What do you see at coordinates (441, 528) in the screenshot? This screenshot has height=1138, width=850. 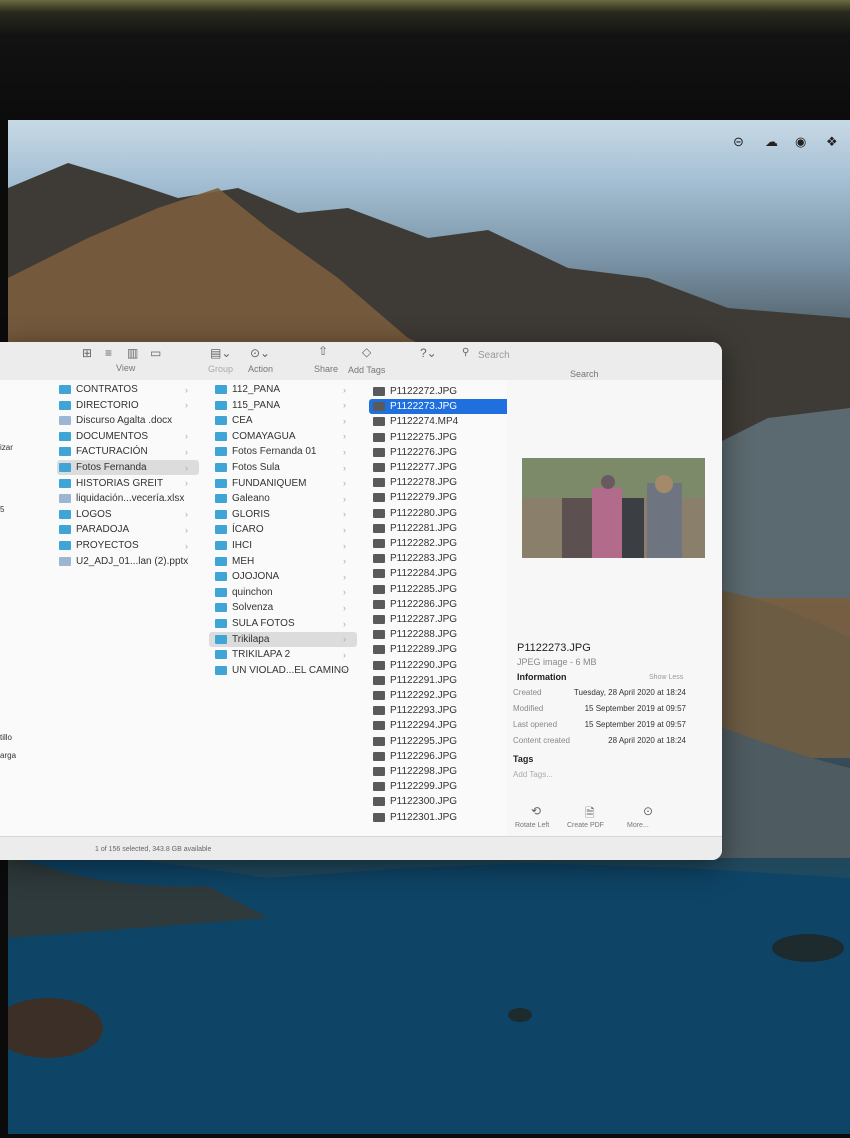 I see `file-row: P1122281.JPG` at bounding box center [441, 528].